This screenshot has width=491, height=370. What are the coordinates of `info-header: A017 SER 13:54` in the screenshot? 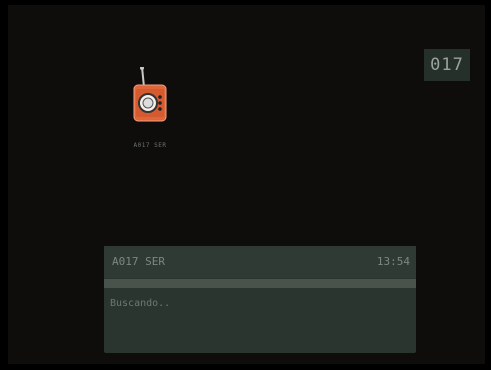 It's located at (260, 262).